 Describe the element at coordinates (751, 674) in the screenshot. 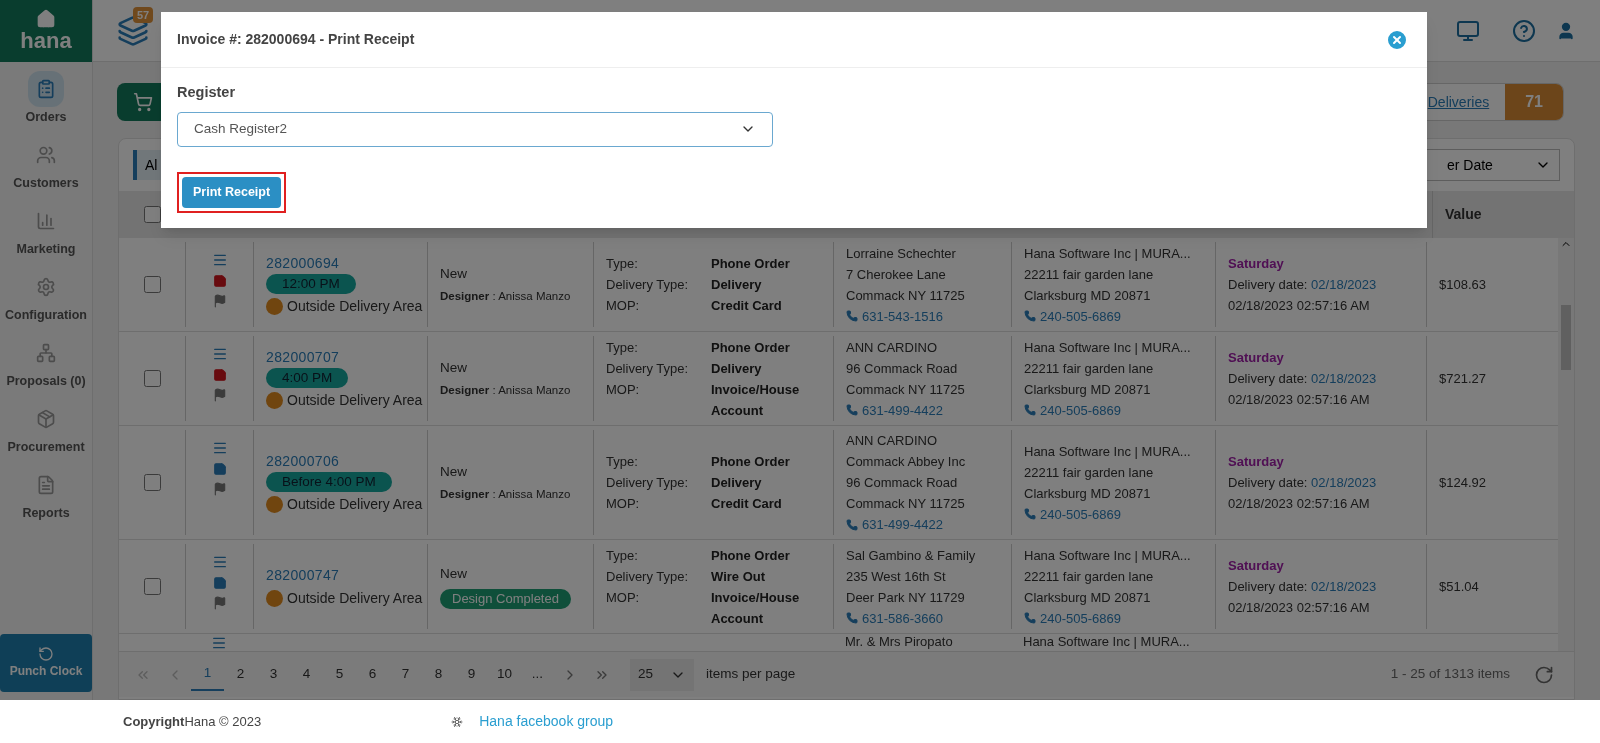

I see `page-size-label: items per page` at that location.